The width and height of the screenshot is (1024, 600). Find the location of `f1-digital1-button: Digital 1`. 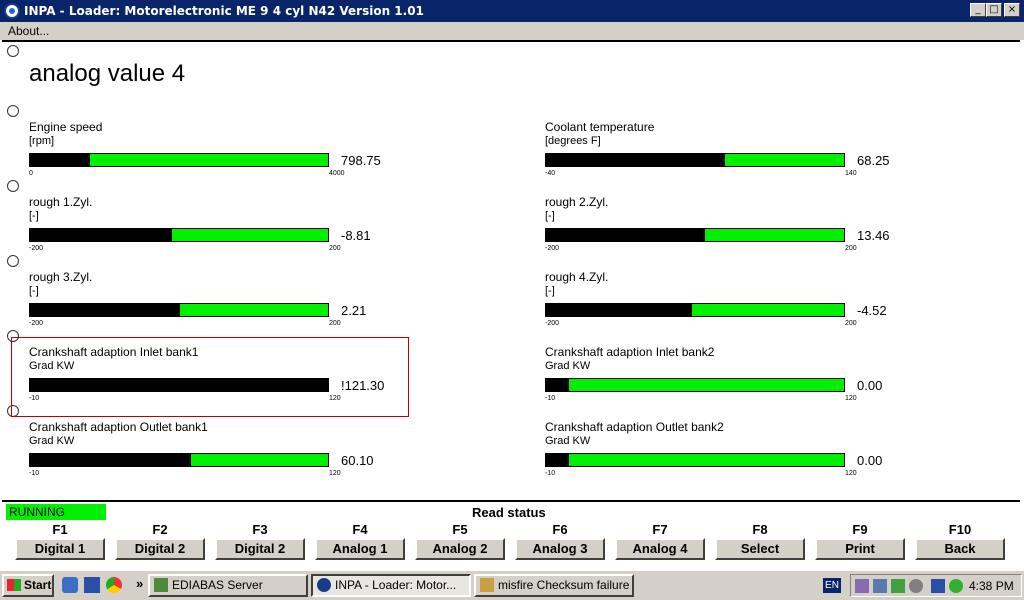

f1-digital1-button: Digital 1 is located at coordinates (60, 549).